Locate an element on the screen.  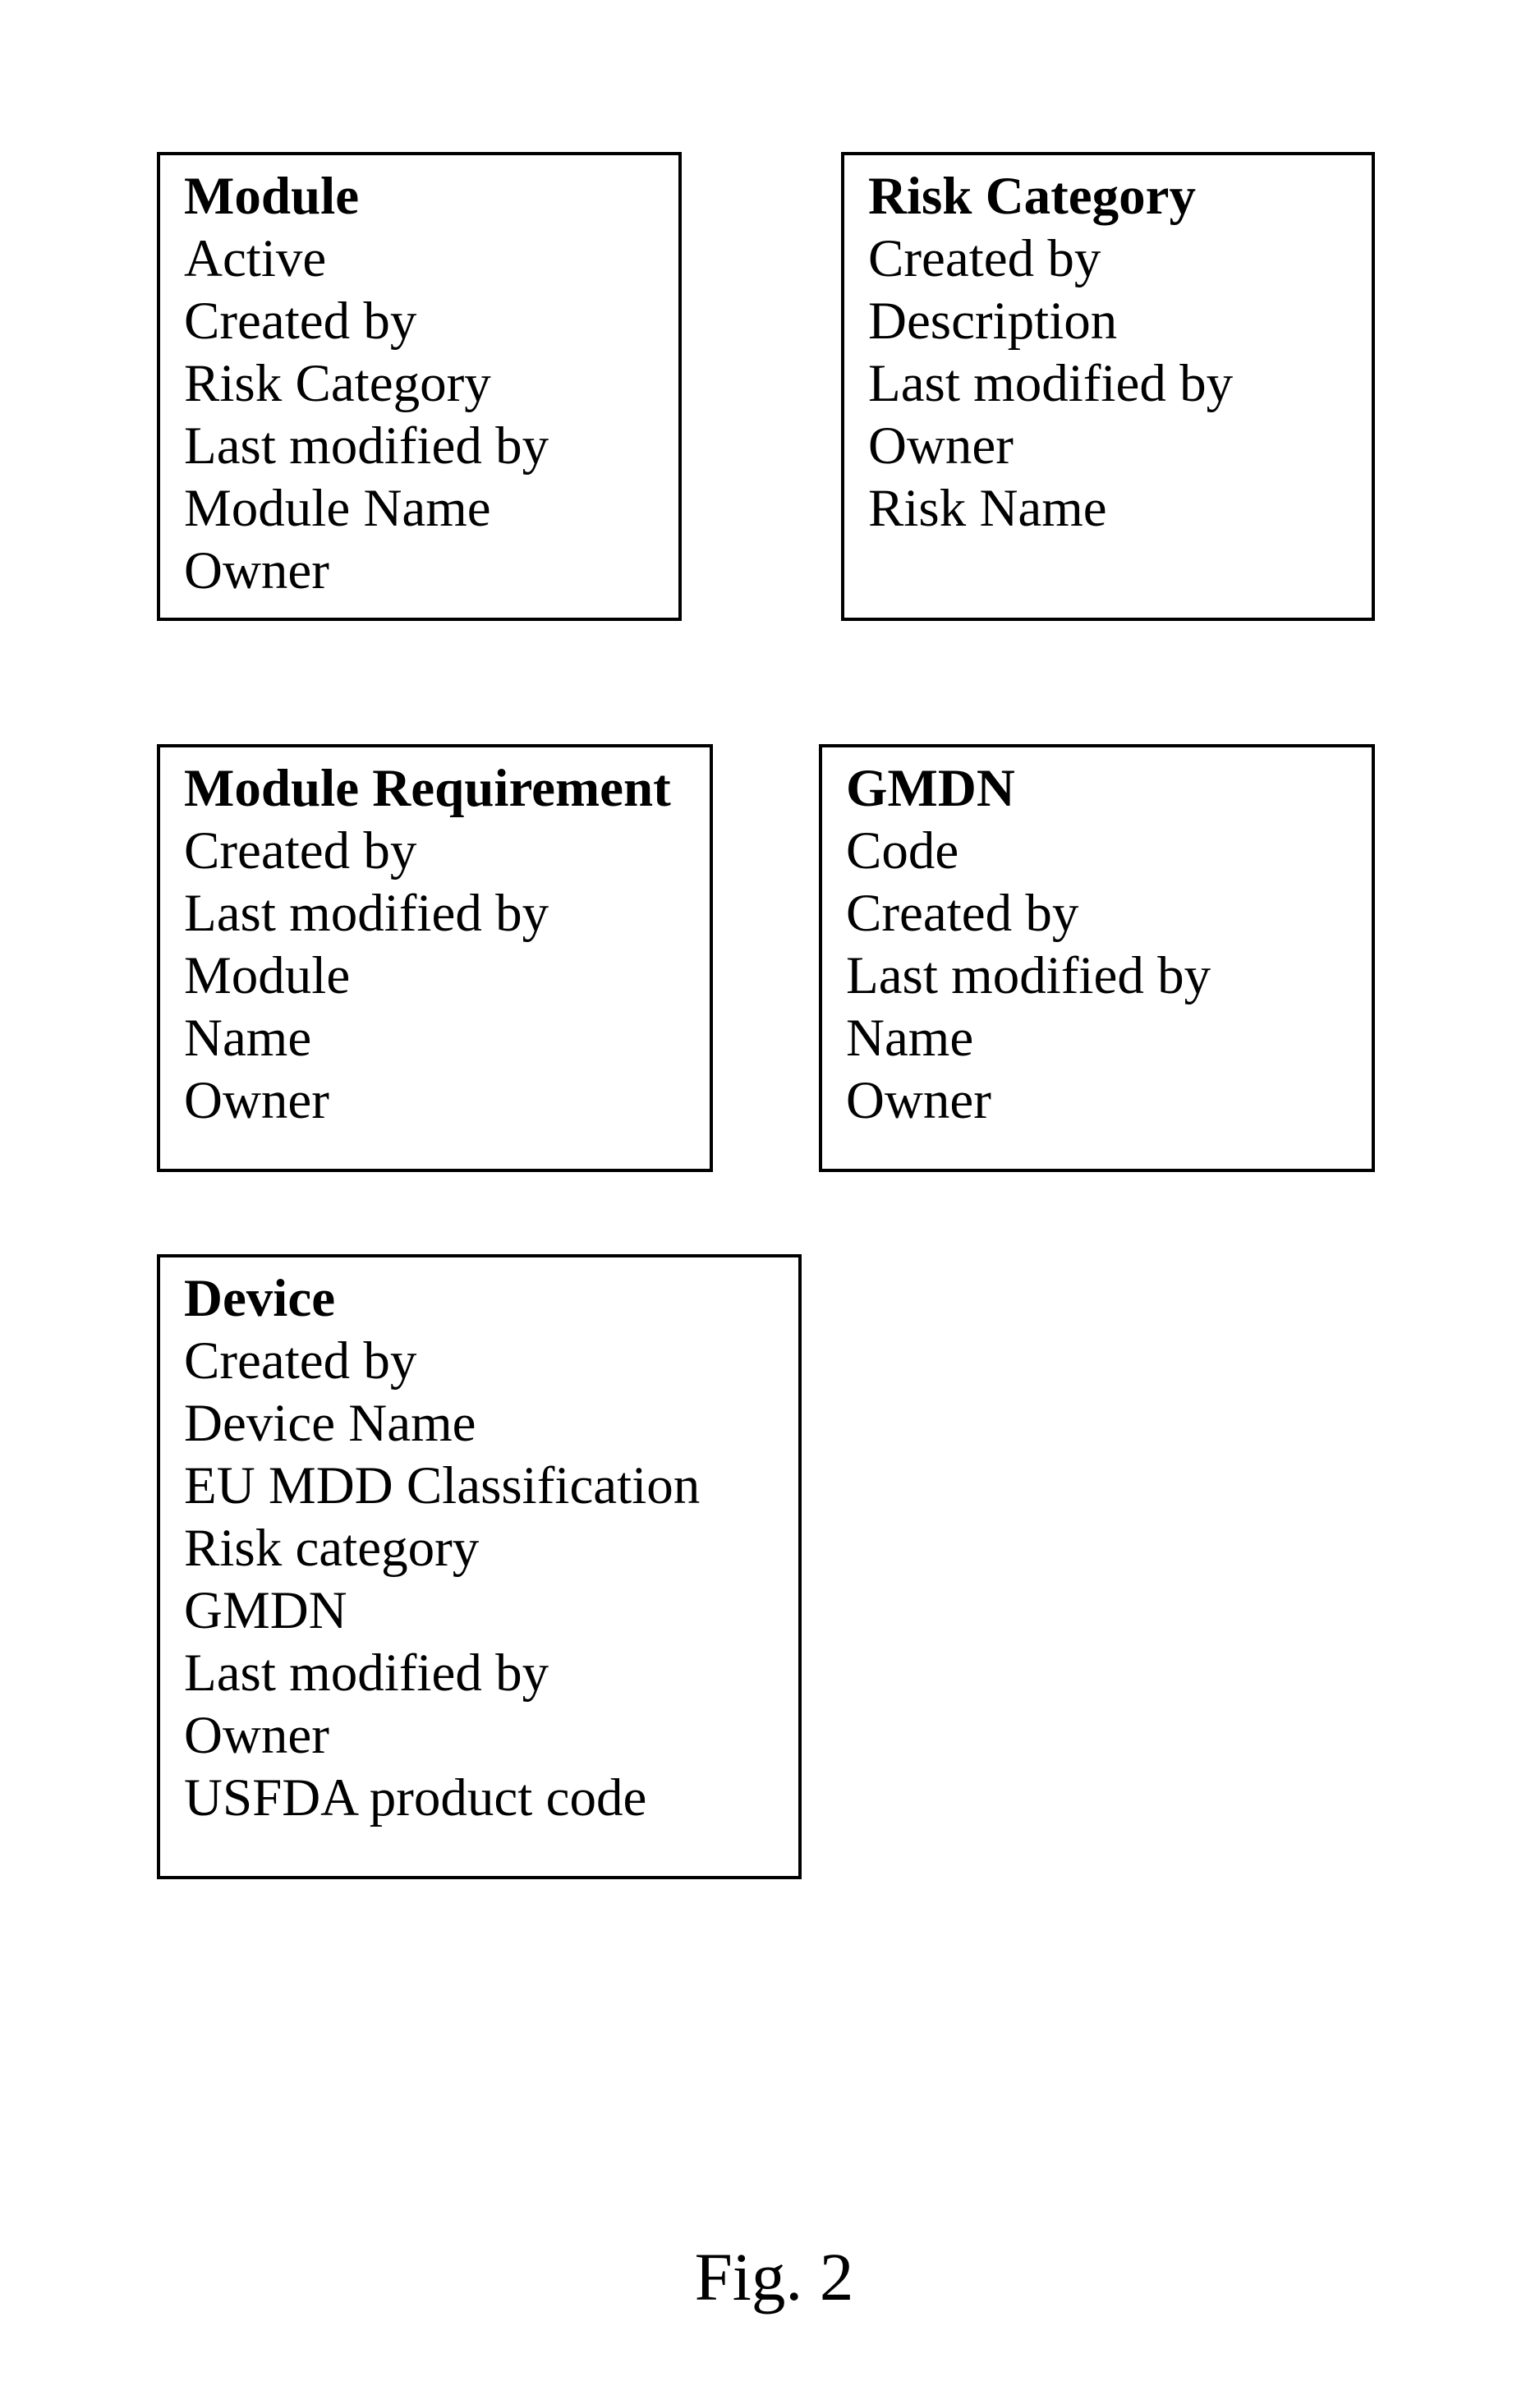
entity-title: Device is located at coordinates (260, 1299).